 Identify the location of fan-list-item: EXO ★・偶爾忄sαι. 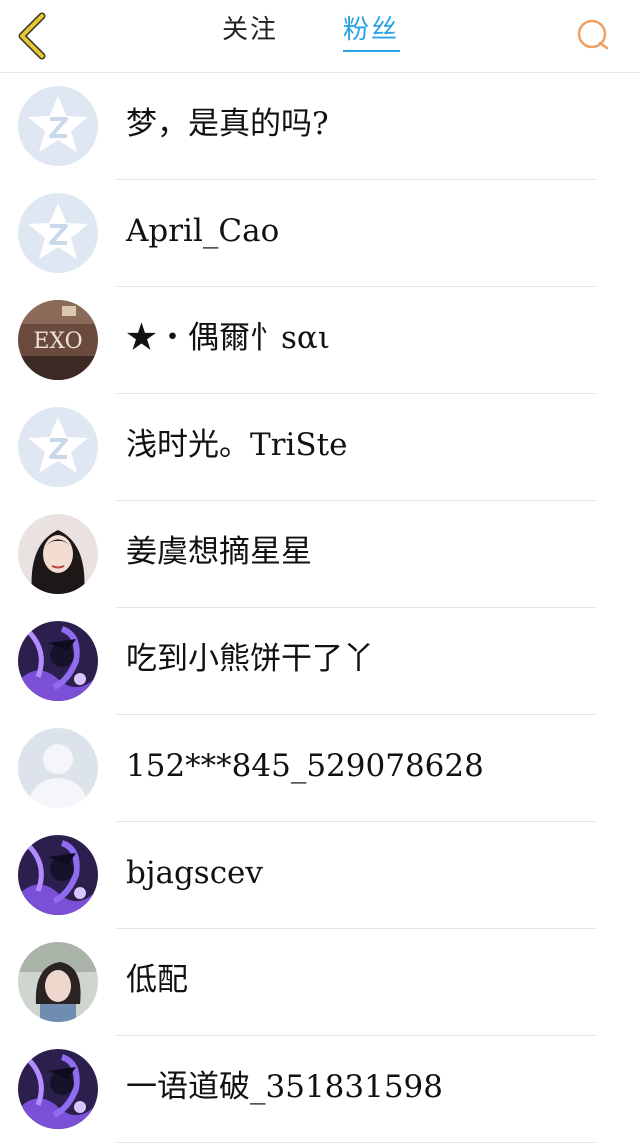
(320, 340).